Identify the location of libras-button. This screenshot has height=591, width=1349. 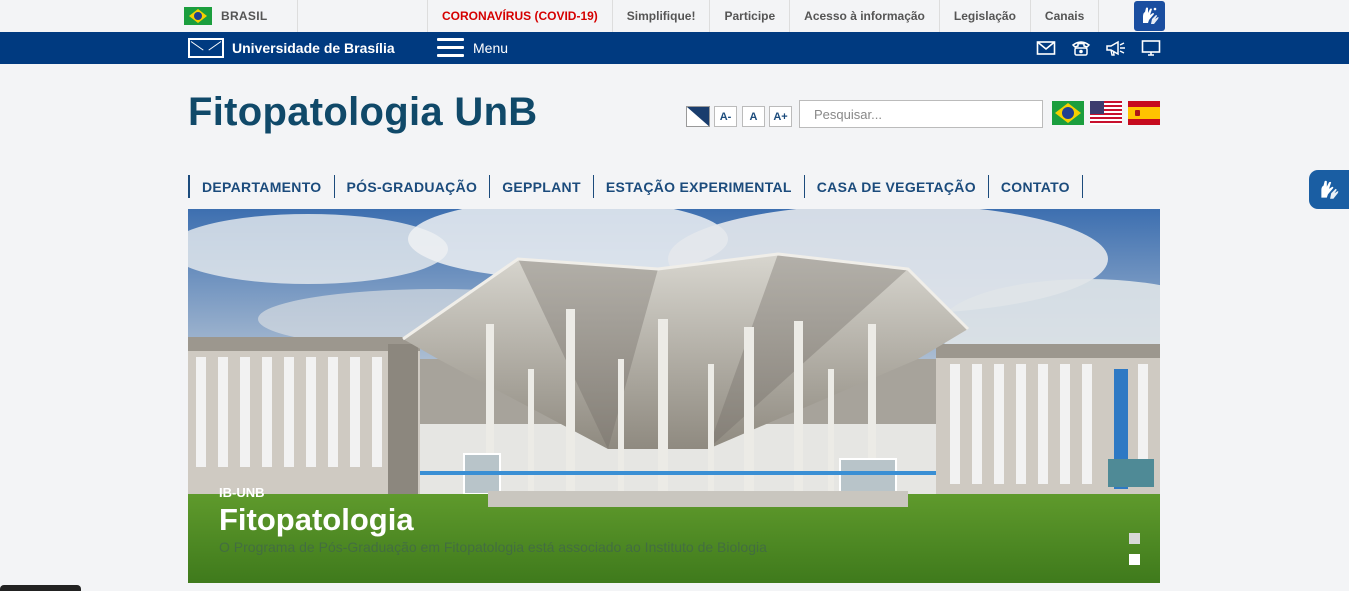
(1149, 16).